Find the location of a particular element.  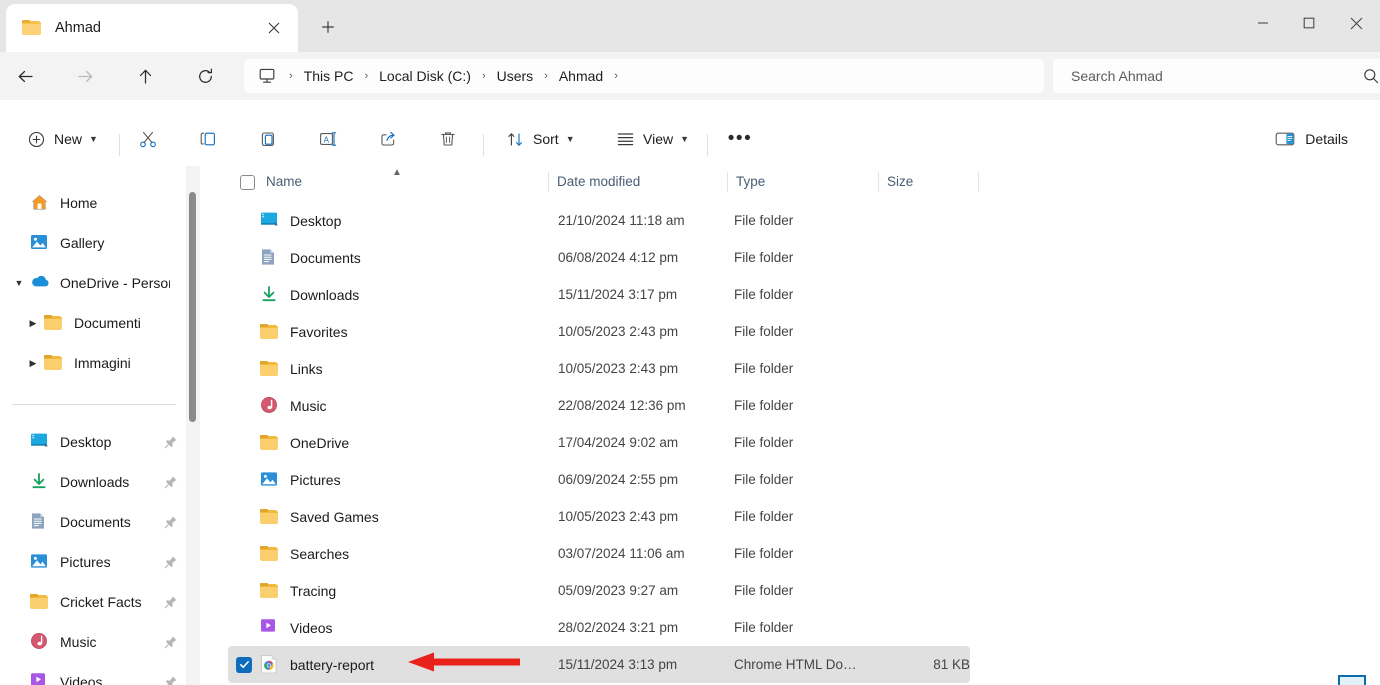

refresh-button is located at coordinates (205, 76).